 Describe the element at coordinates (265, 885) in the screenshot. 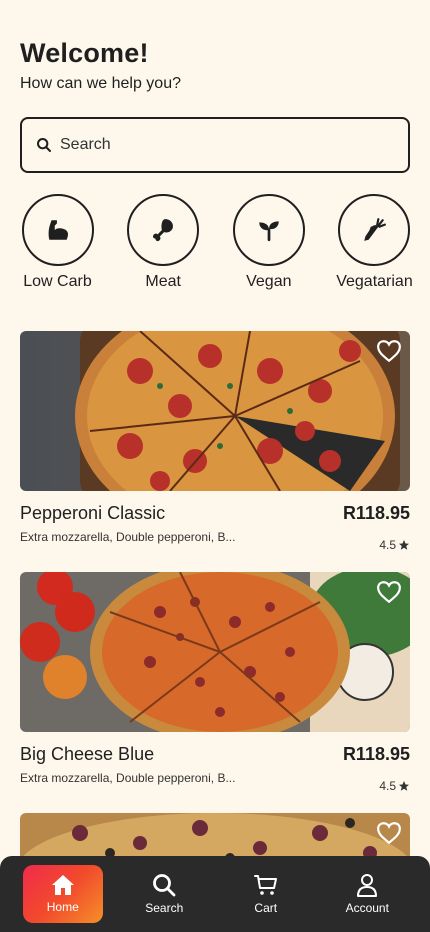

I see `cart-icon` at that location.